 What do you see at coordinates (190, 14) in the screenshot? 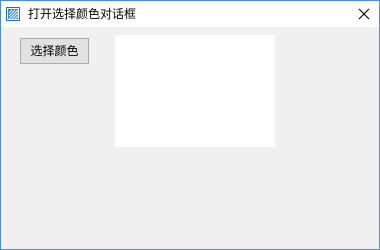
I see `title-bar: 打开选择颜色对话框` at bounding box center [190, 14].